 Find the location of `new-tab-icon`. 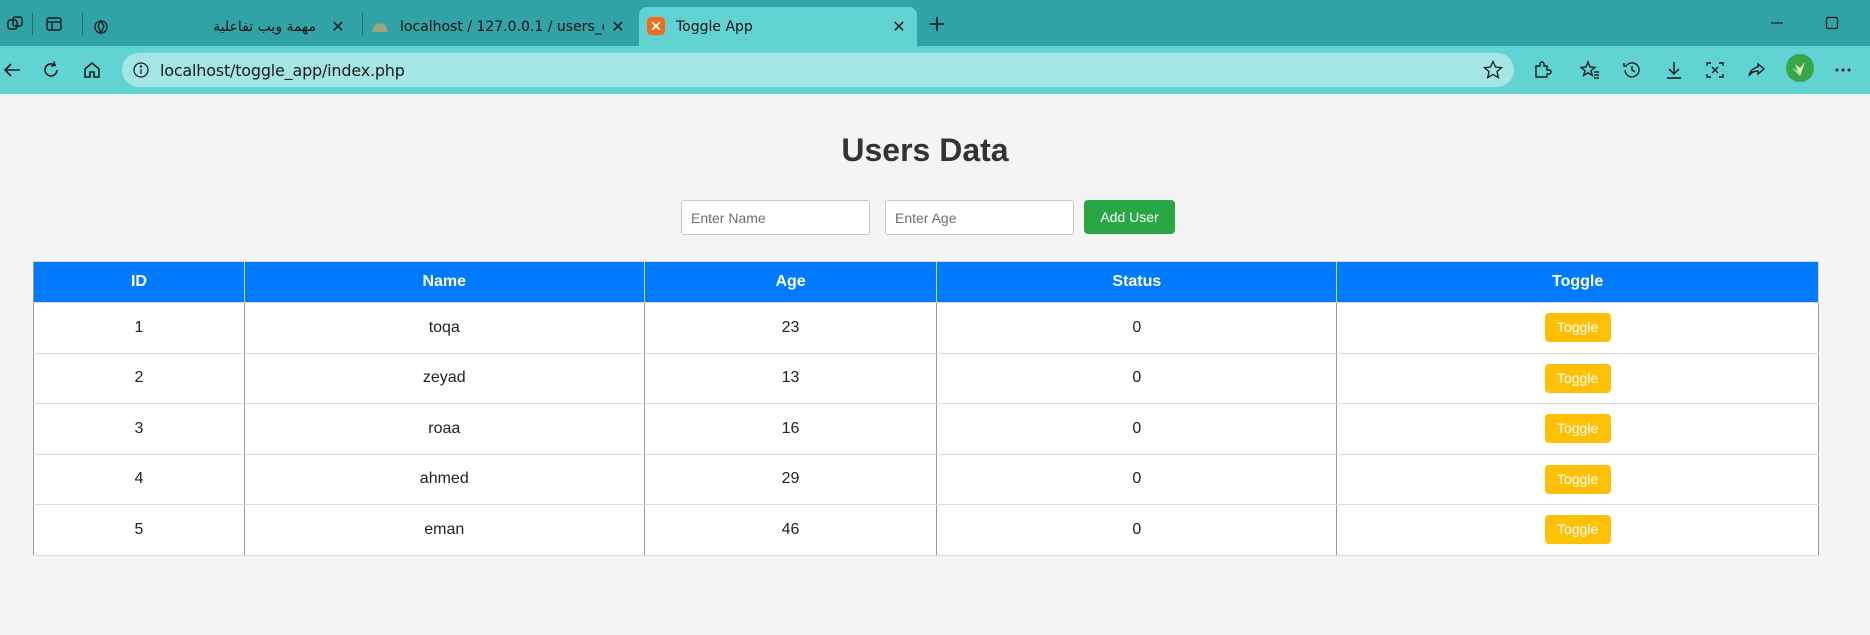

new-tab-icon is located at coordinates (937, 24).